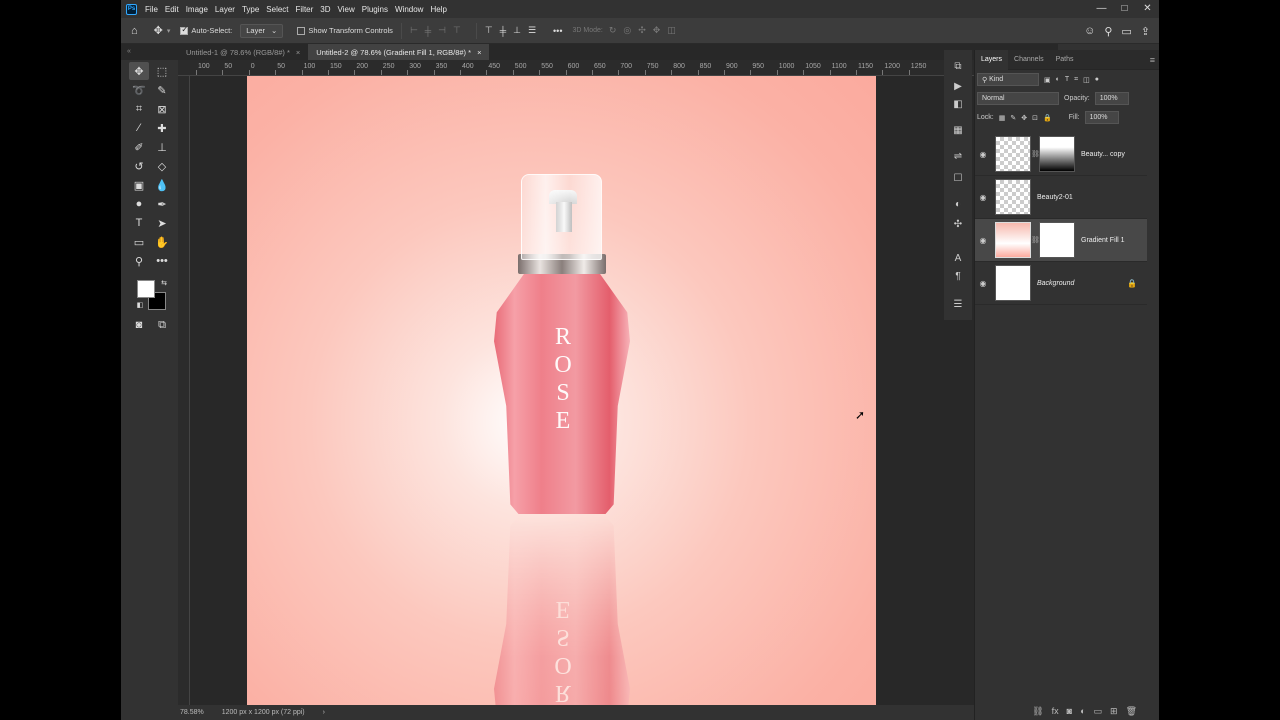 This screenshot has width=1280, height=720. I want to click on layer-row: ◉ Background 🔒, so click(1061, 283).